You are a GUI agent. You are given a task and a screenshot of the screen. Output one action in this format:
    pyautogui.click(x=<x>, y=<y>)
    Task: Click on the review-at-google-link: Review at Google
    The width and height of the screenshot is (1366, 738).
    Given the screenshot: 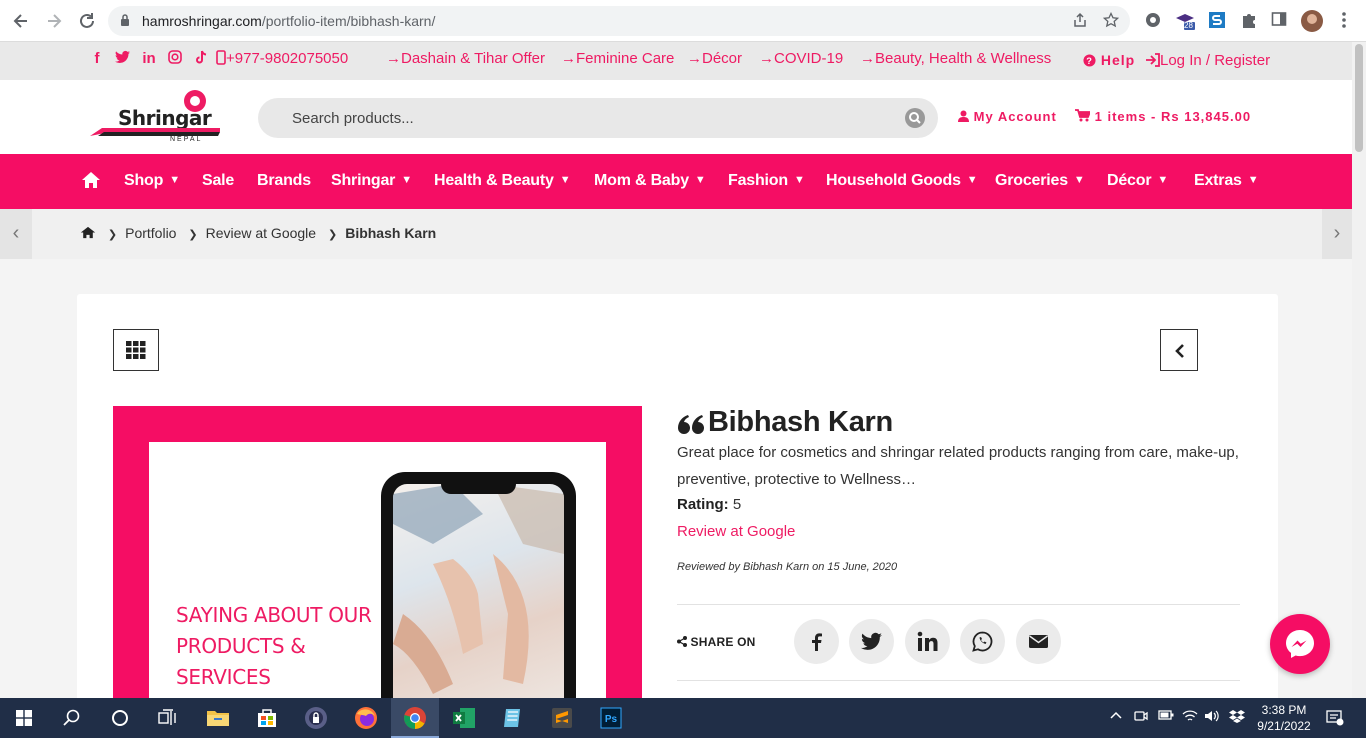 What is the action you would take?
    pyautogui.click(x=736, y=531)
    